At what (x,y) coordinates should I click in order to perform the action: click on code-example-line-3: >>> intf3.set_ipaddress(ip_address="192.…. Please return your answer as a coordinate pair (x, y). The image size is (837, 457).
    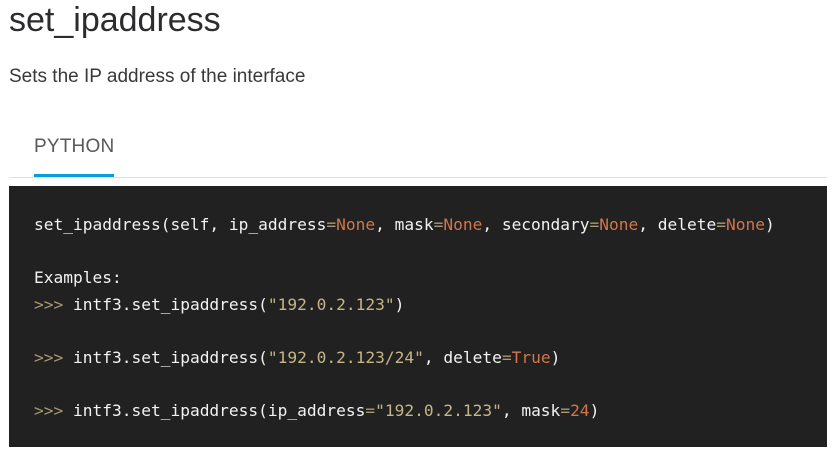
    Looking at the image, I should click on (430, 411).